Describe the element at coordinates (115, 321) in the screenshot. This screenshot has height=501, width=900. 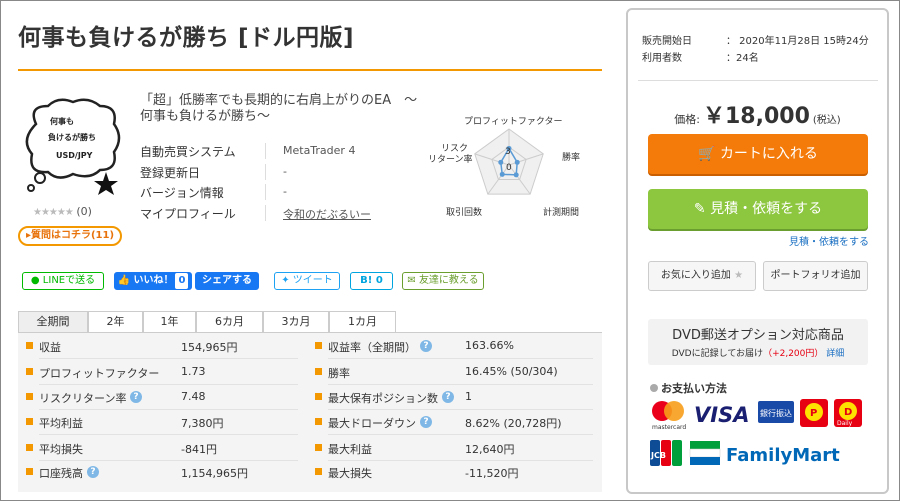
I see `tab-2-years: 2年` at that location.